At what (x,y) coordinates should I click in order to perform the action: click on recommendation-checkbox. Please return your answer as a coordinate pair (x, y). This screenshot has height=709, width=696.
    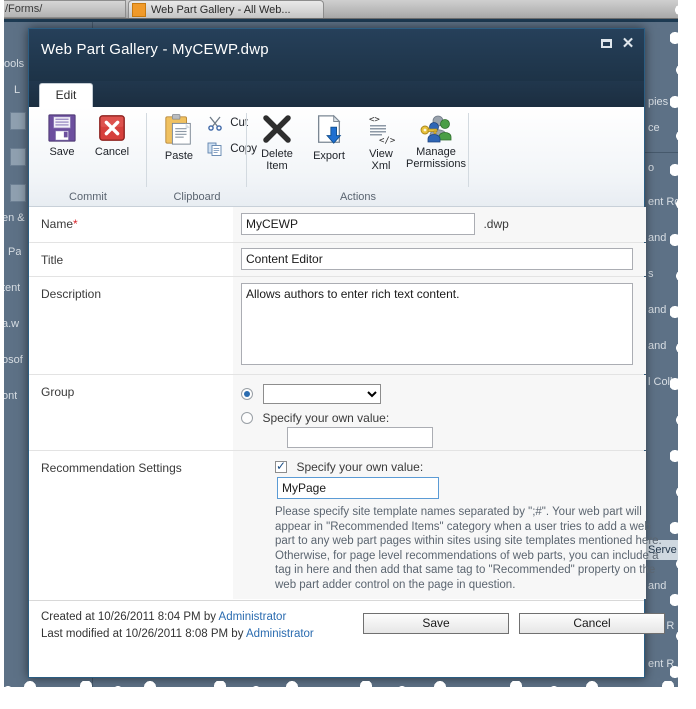
    Looking at the image, I should click on (281, 466).